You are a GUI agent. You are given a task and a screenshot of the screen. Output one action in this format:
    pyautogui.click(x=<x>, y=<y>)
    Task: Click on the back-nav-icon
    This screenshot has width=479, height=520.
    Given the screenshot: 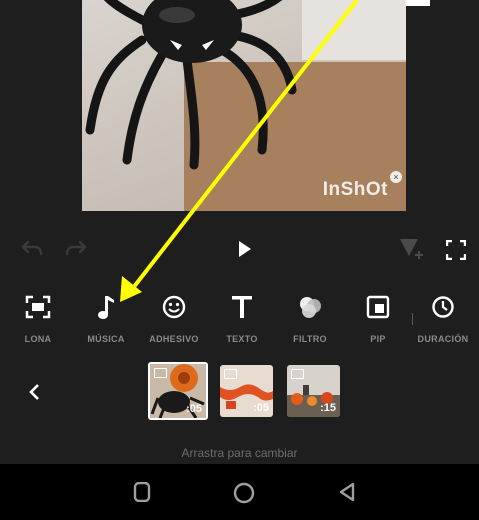 What is the action you would take?
    pyautogui.click(x=347, y=492)
    